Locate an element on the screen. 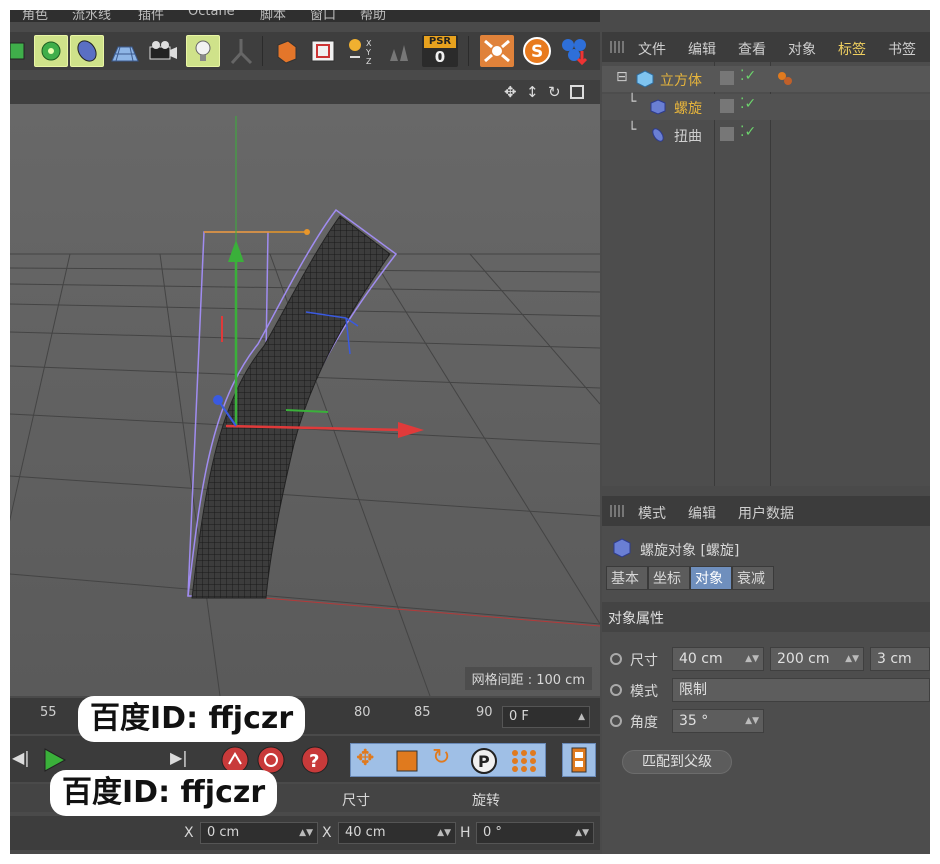  rotation-h-field: 0 ° ▲▼ is located at coordinates (535, 833).